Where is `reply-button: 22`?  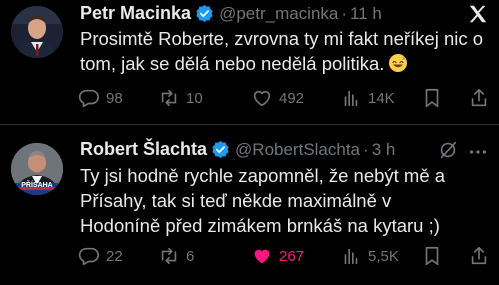 reply-button: 22 is located at coordinates (100, 256).